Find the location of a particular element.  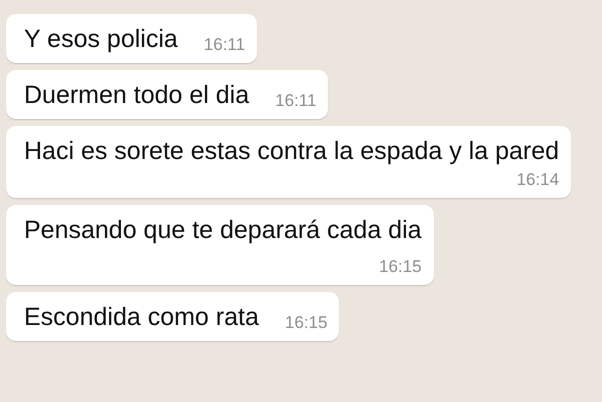

message-text: Haci es sorete estas contra la espada y la pared is located at coordinates (292, 151).